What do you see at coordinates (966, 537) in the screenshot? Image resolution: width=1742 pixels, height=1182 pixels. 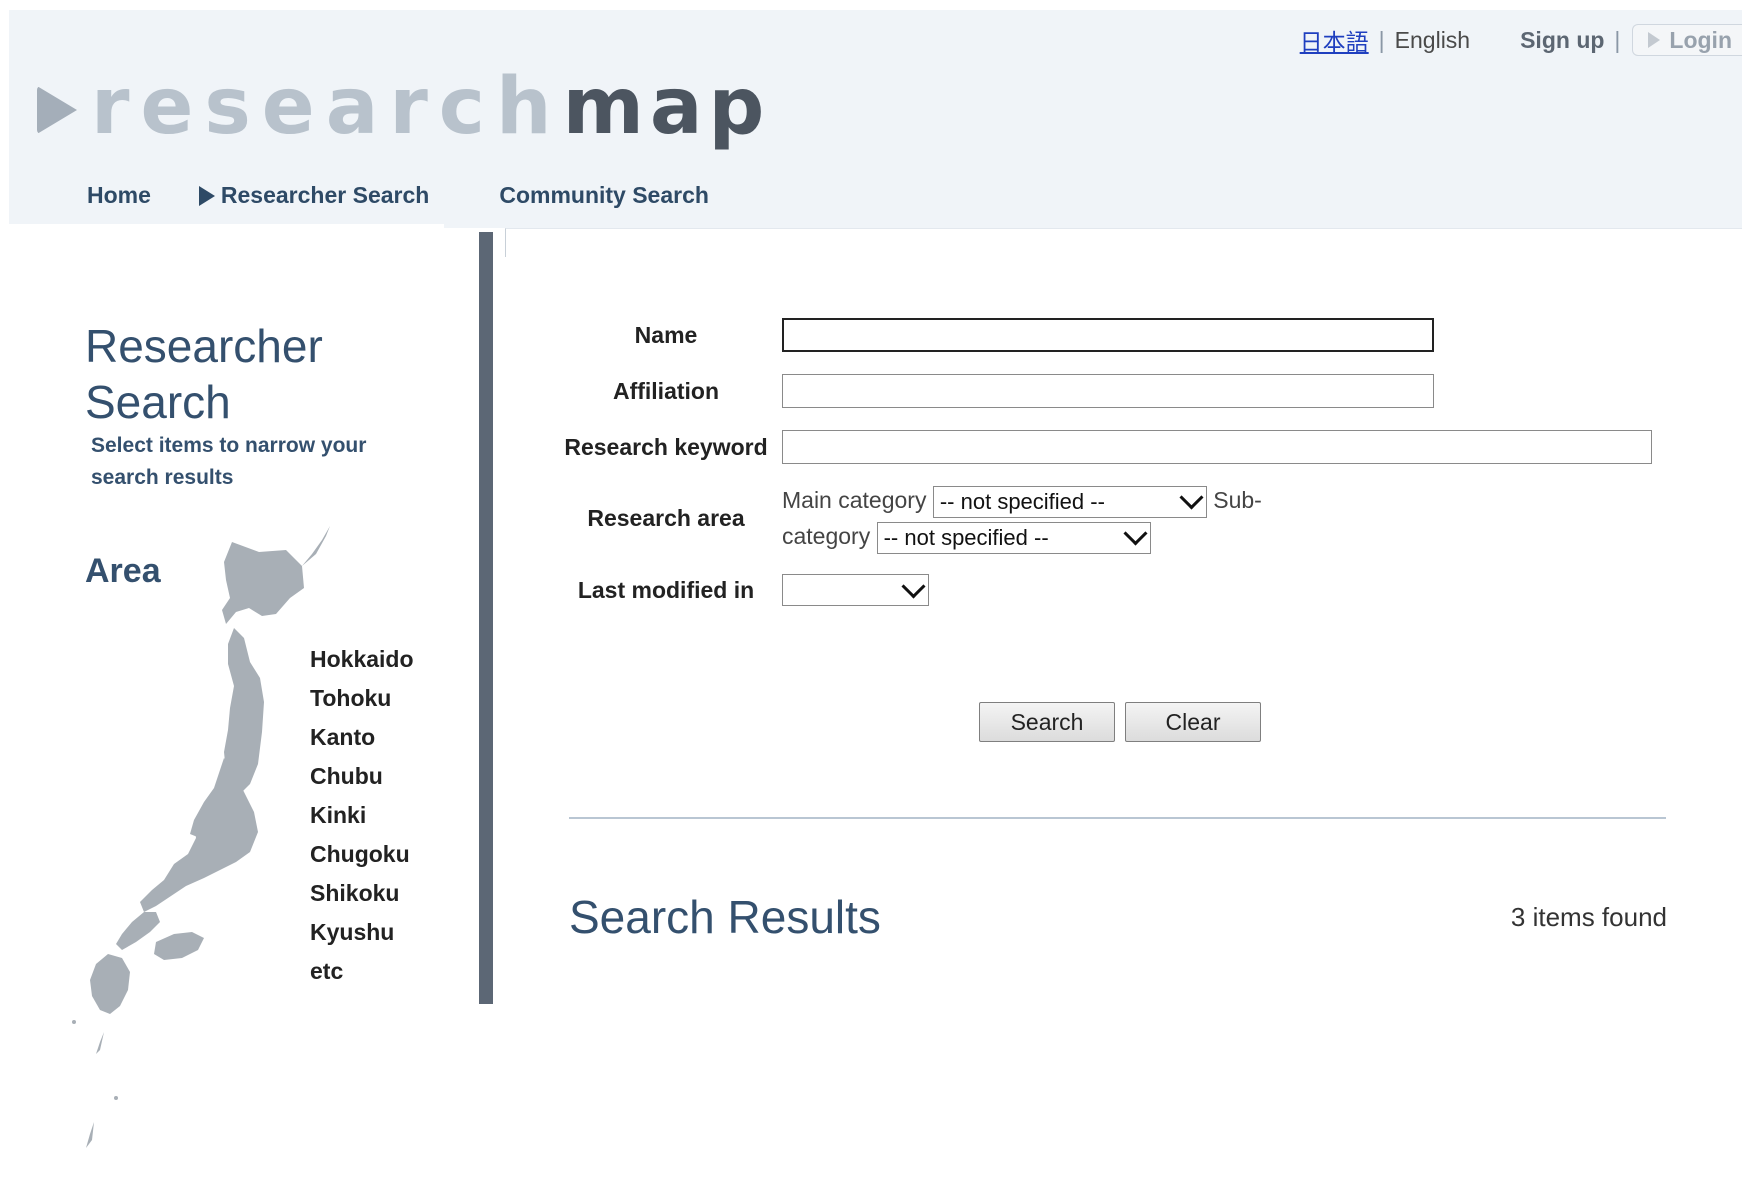 I see `sub-category-value: -- not specified --` at bounding box center [966, 537].